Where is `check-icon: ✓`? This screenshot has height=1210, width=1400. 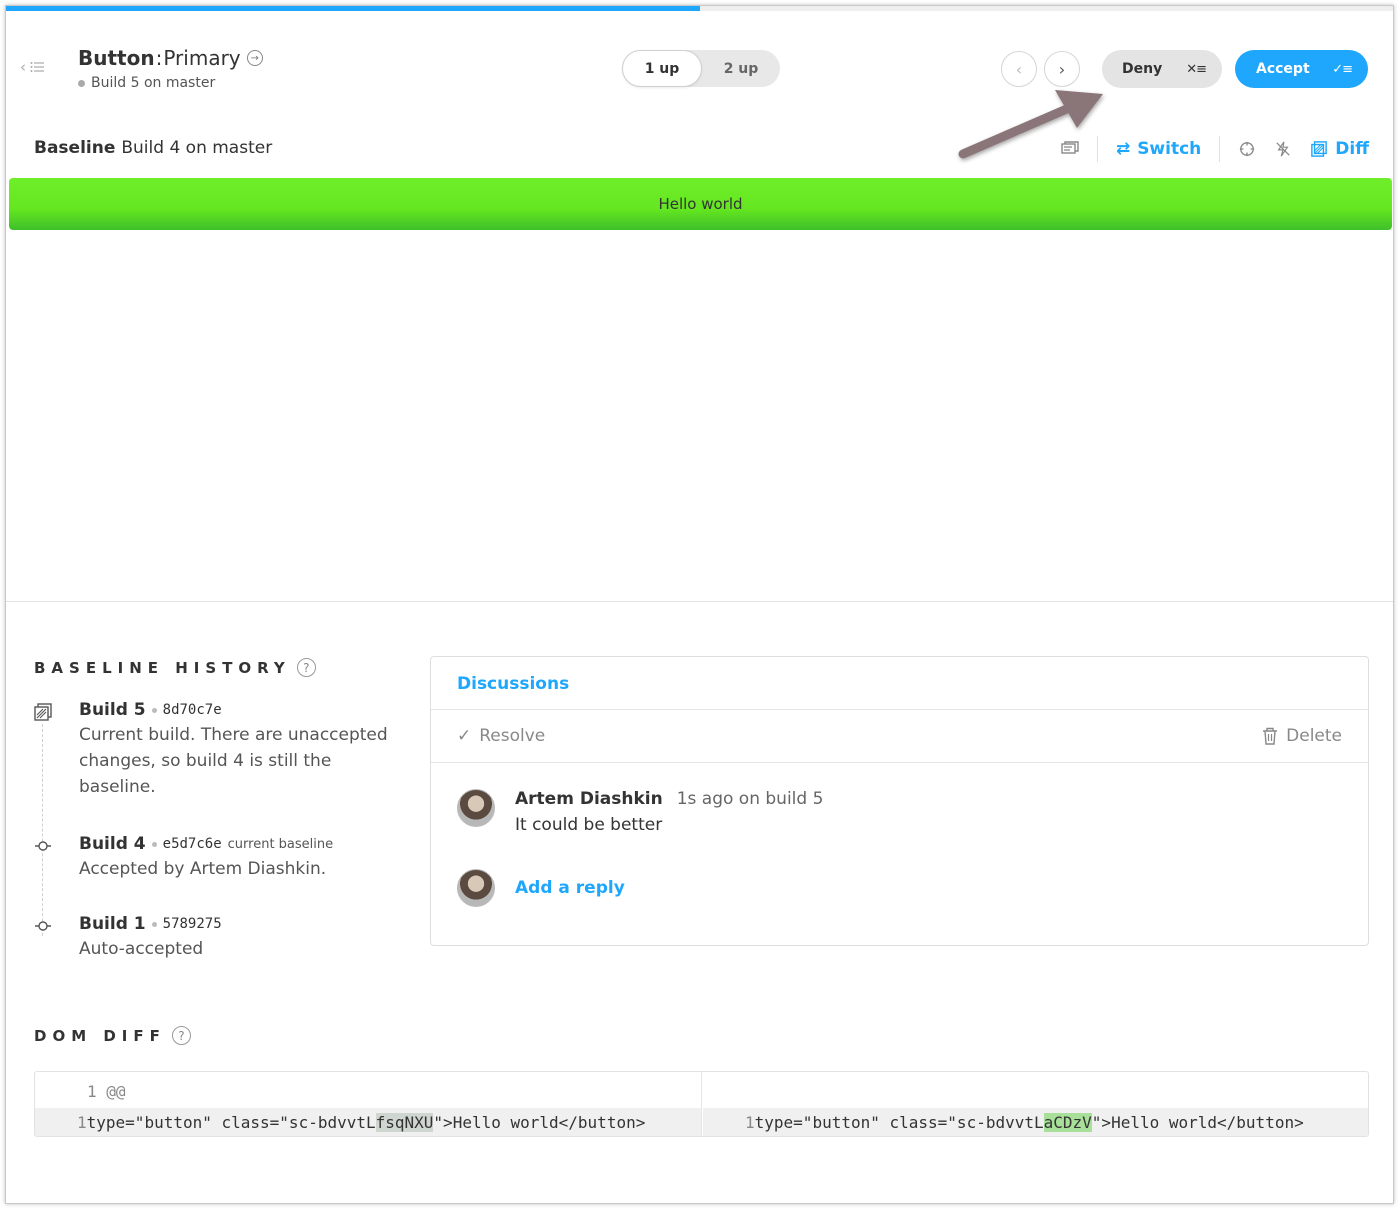 check-icon: ✓ is located at coordinates (464, 736).